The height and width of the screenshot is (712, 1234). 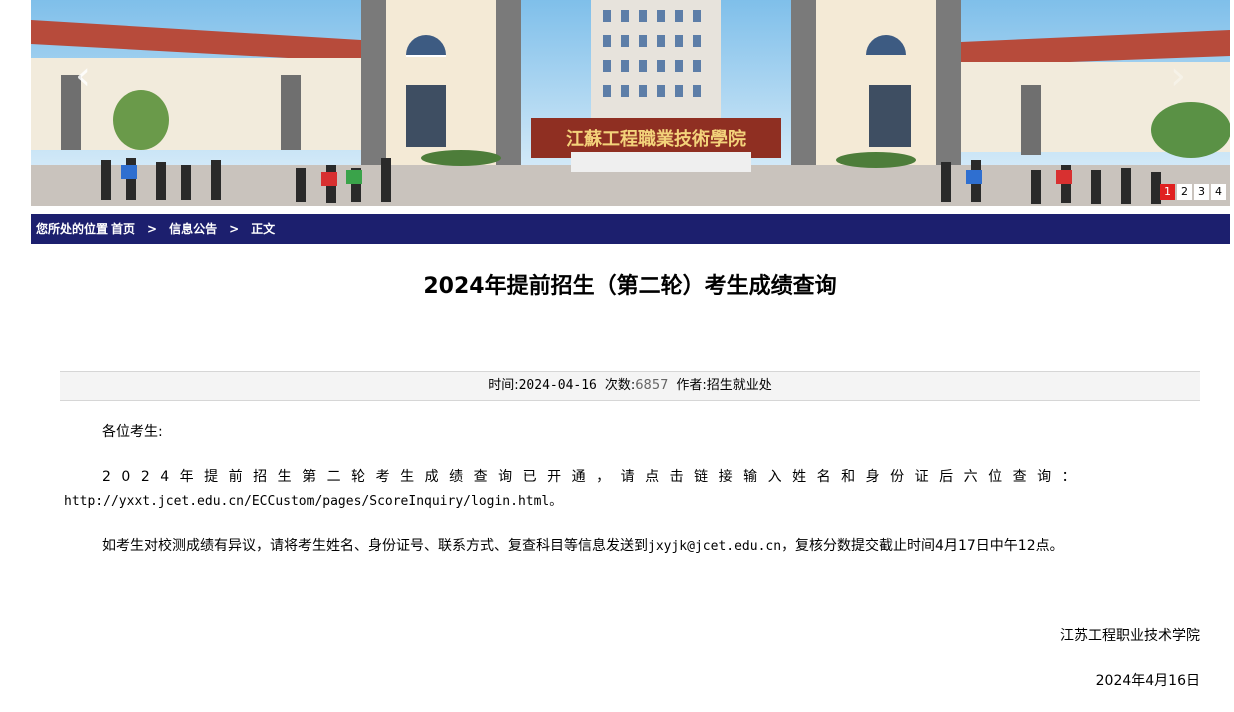 What do you see at coordinates (922, 546) in the screenshot?
I see `appeal-text-end: ，复核分数提交截止时间4月17日中午12点。` at bounding box center [922, 546].